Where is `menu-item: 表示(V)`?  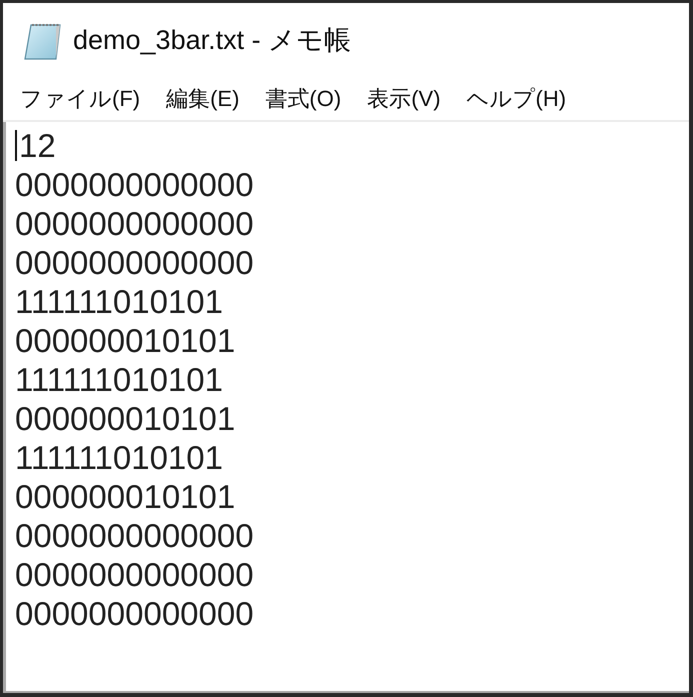
menu-item: 表示(V) is located at coordinates (404, 99).